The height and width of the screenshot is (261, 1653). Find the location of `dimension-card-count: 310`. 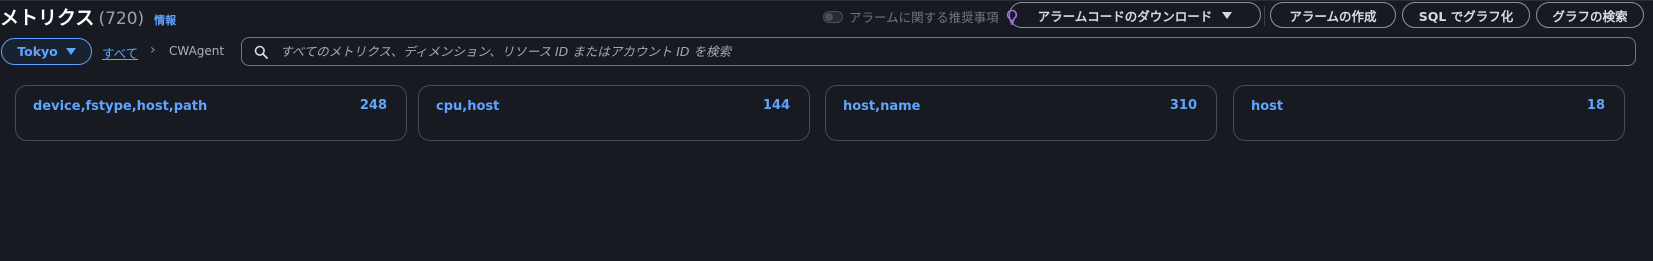

dimension-card-count: 310 is located at coordinates (1183, 105).